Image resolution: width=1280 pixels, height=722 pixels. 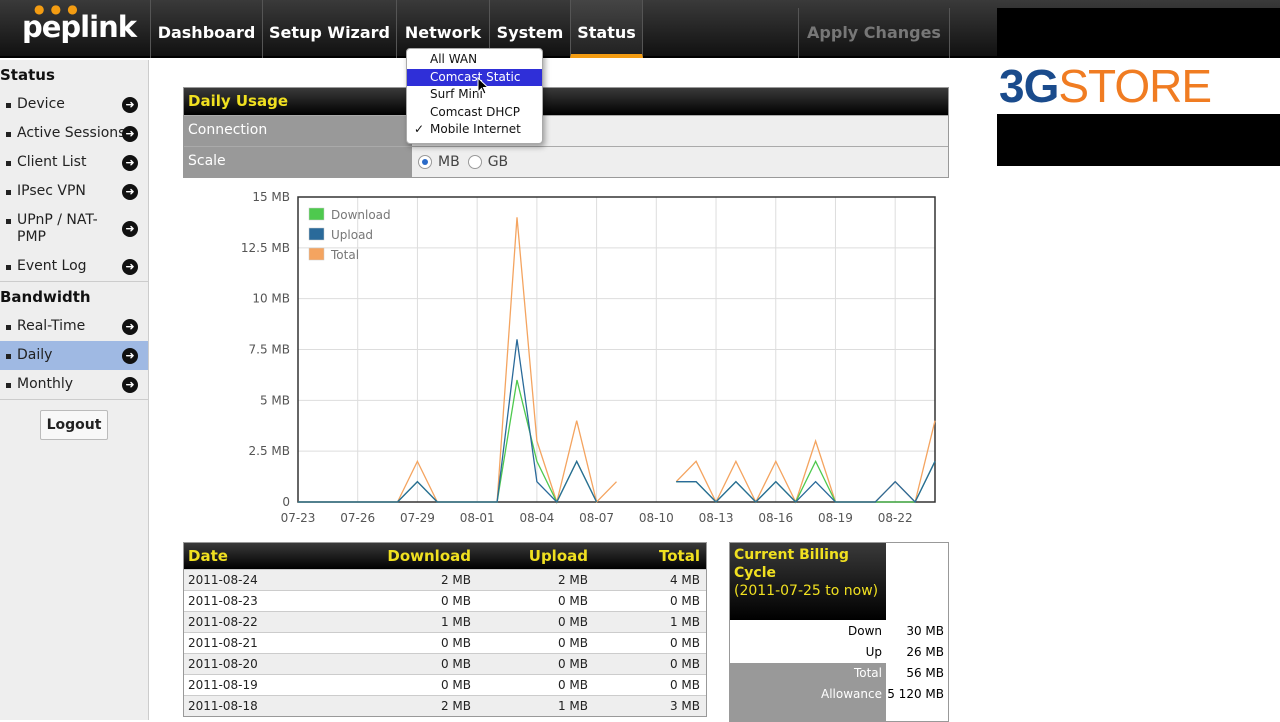 I want to click on apply-changes-button: Apply Changes, so click(x=874, y=33).